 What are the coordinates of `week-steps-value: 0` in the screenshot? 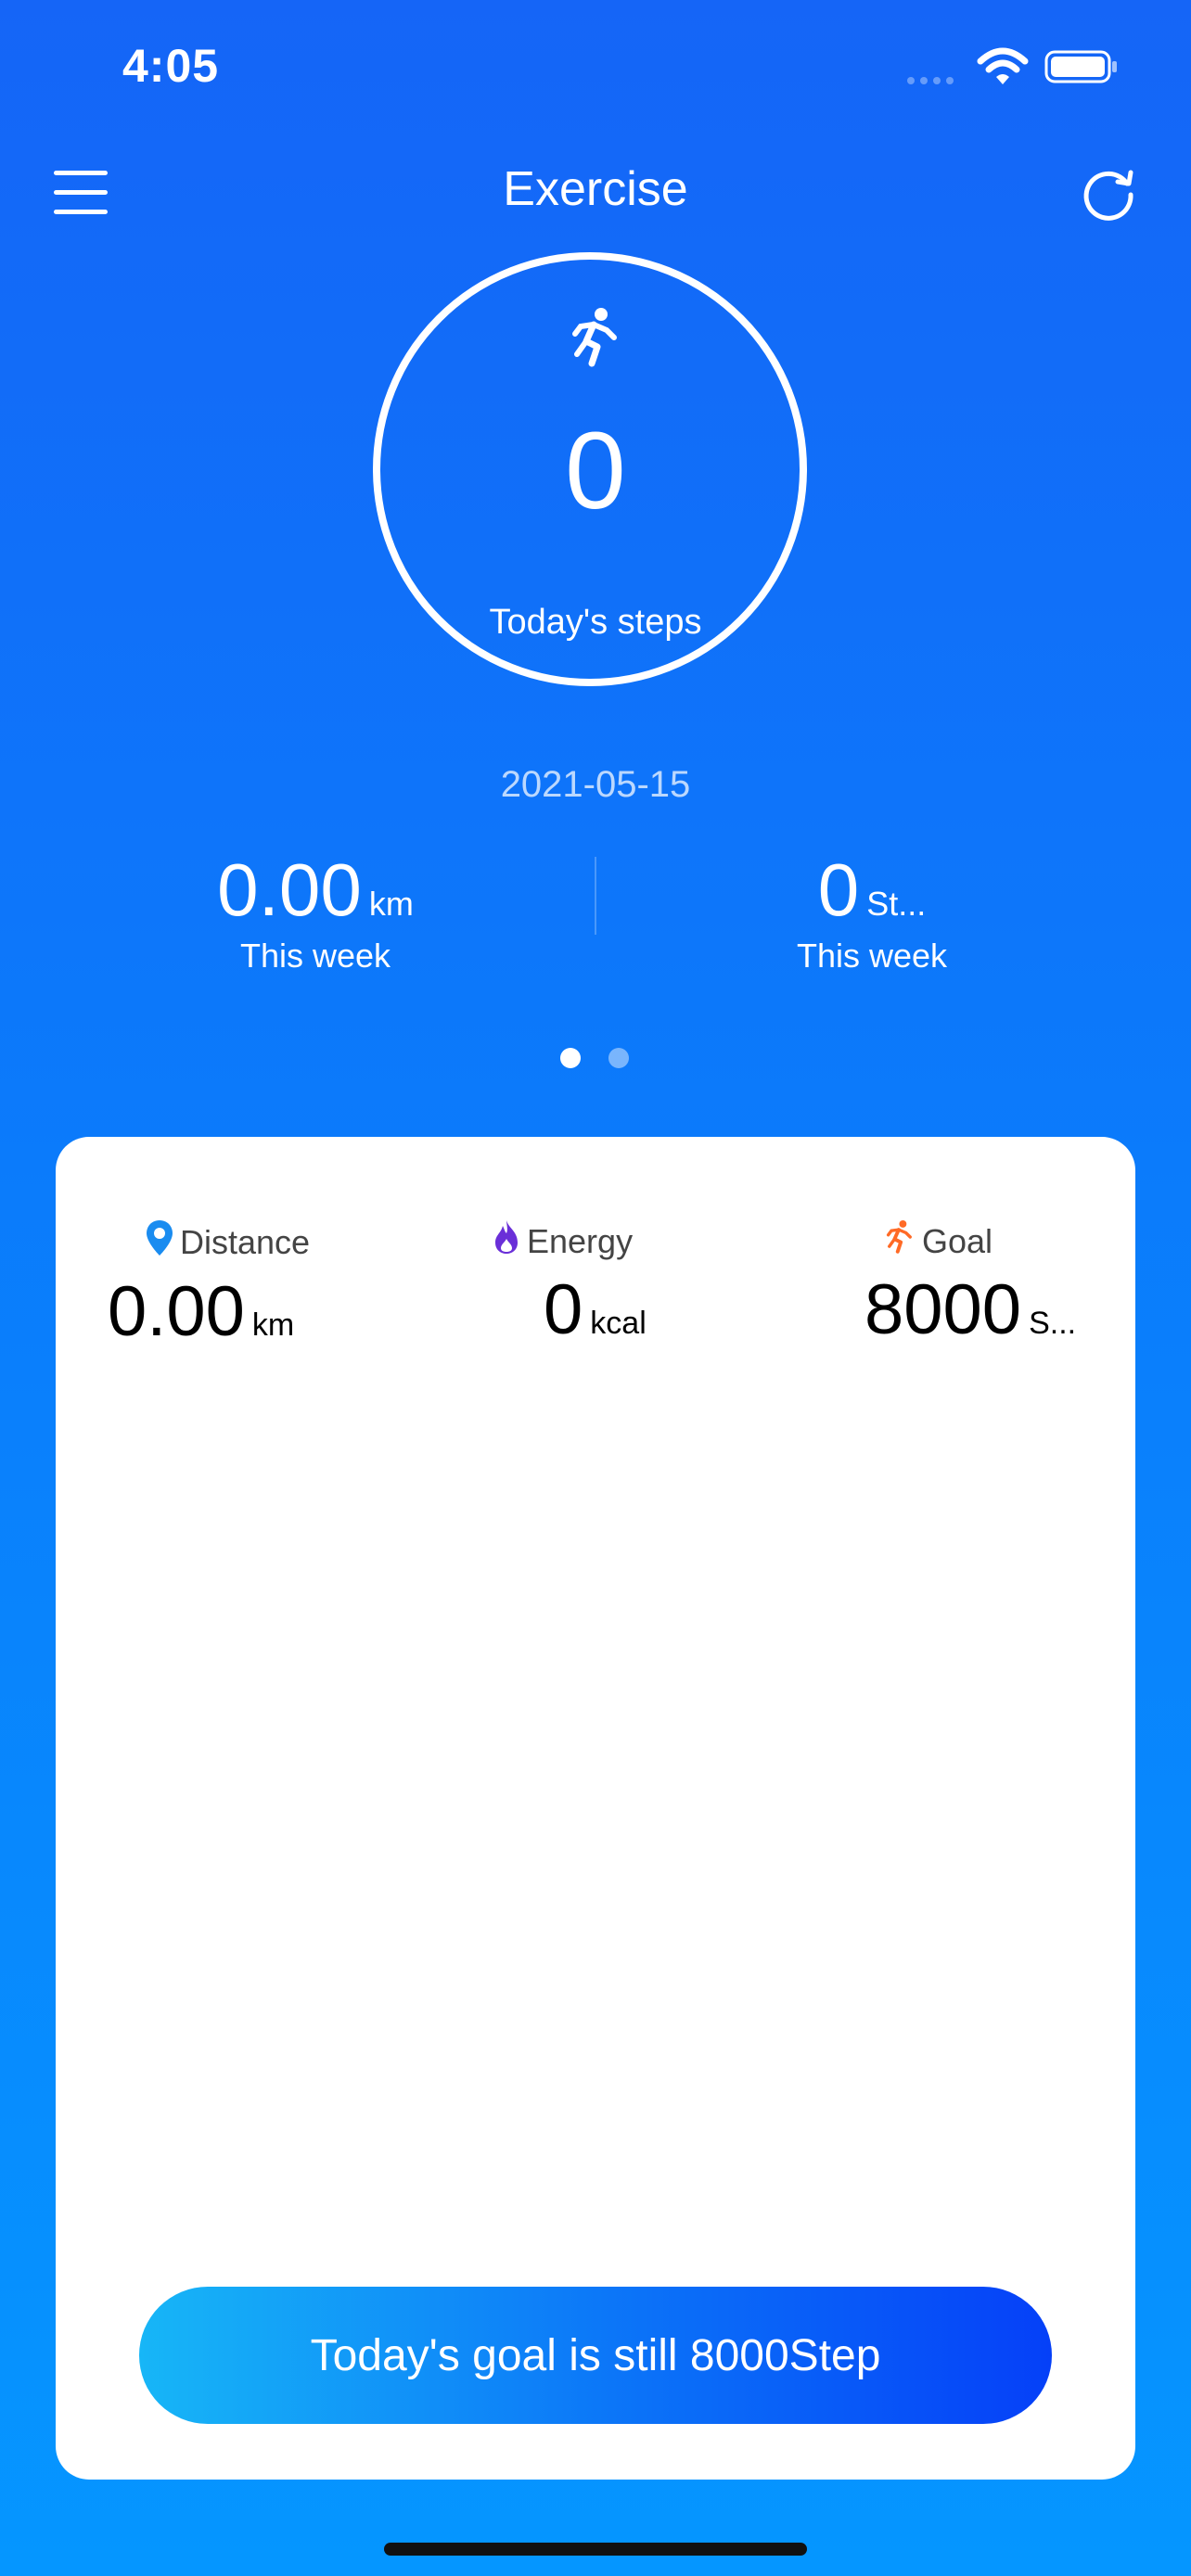 It's located at (838, 890).